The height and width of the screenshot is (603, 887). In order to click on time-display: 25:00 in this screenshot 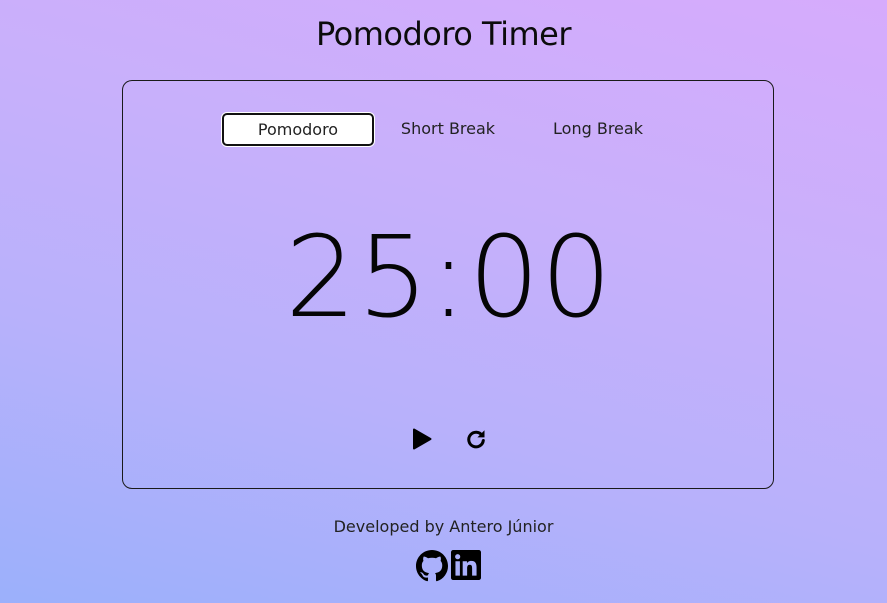, I will do `click(449, 278)`.